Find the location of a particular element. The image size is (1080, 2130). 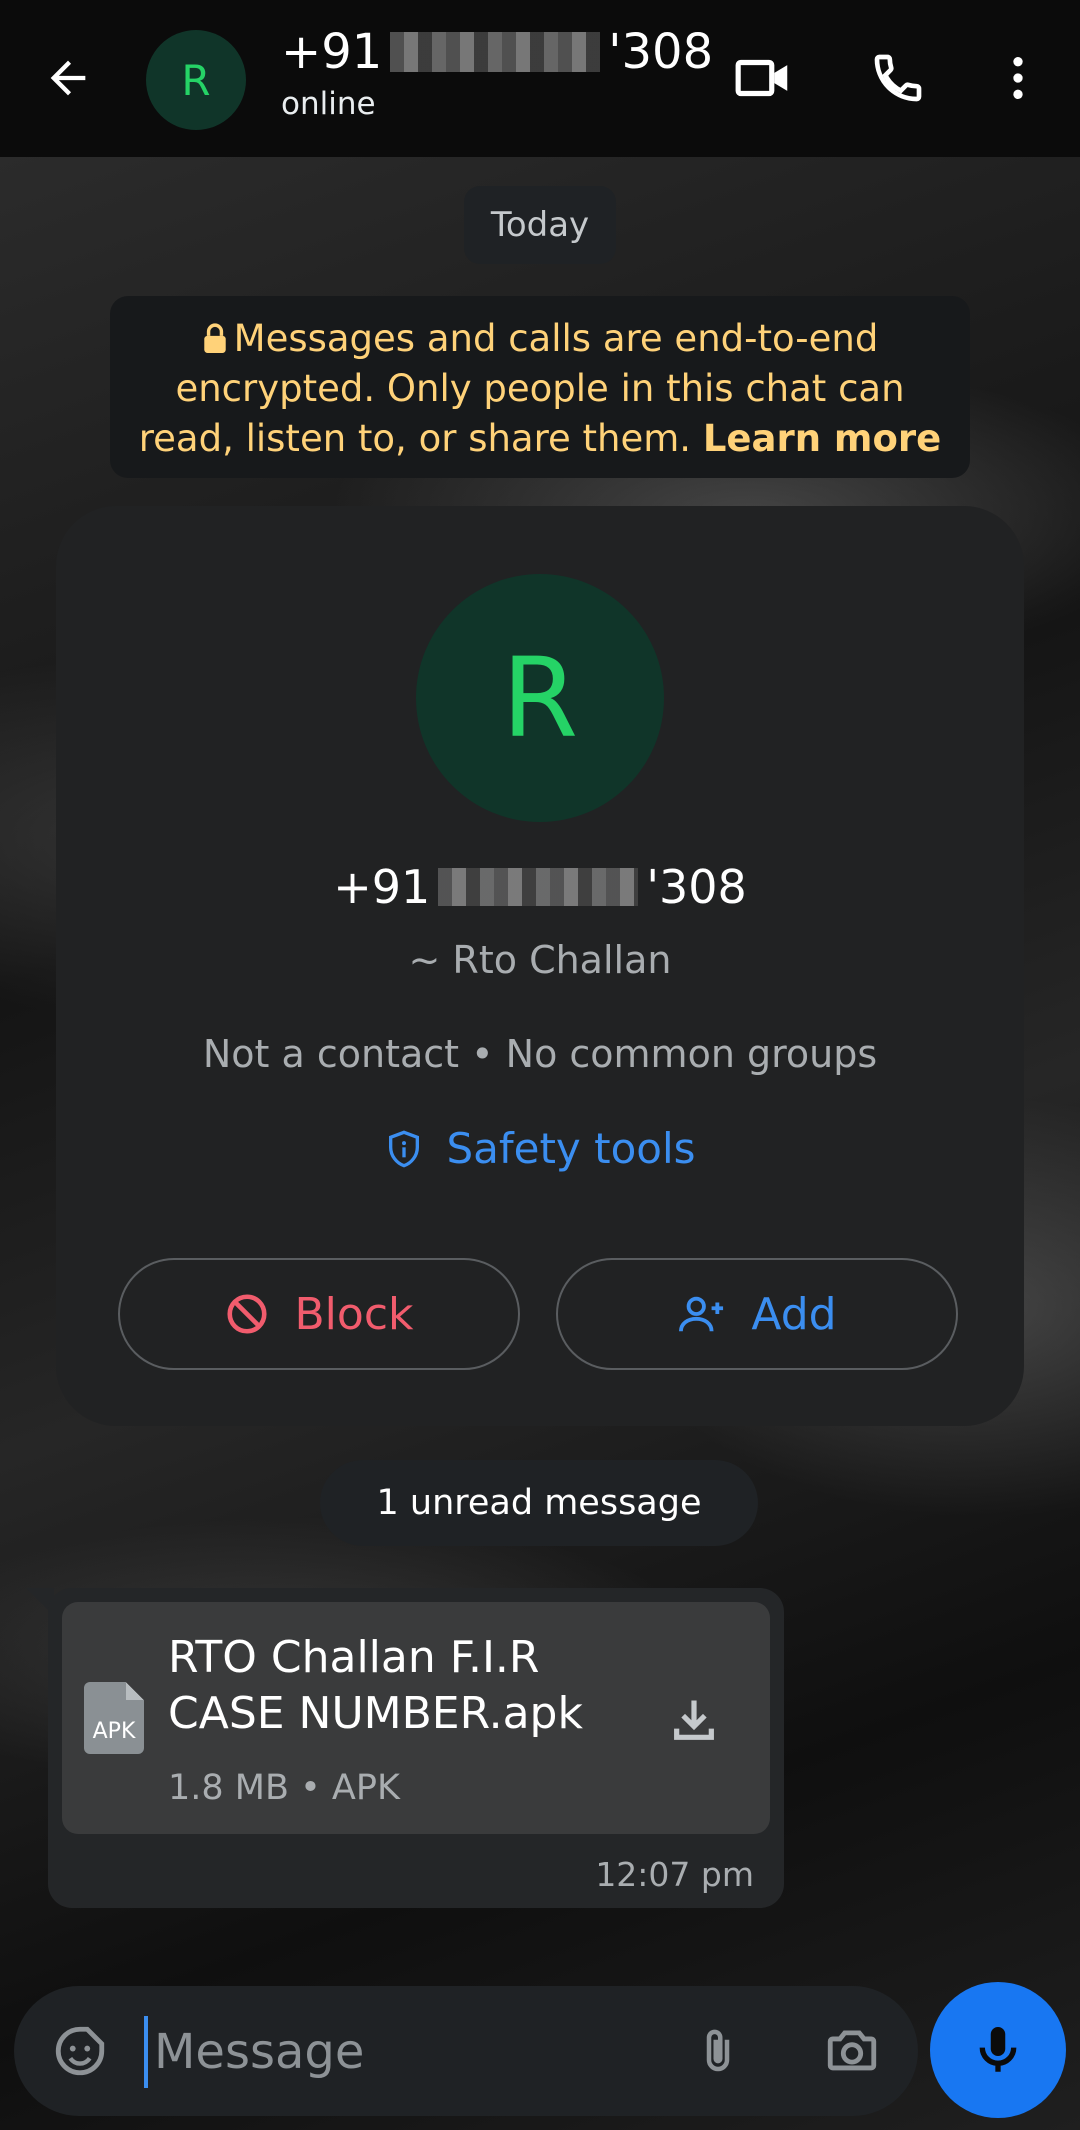

file-name: RTO Challan F.I.R CASE NUMBER.apk is located at coordinates (375, 1685).